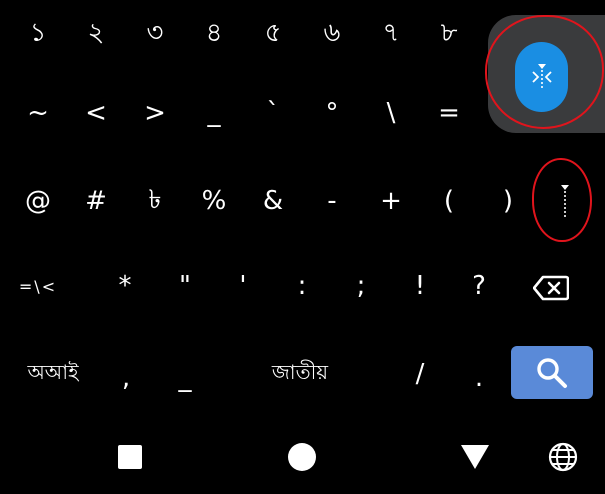  Describe the element at coordinates (125, 286) in the screenshot. I see `key-asterisk: *` at that location.